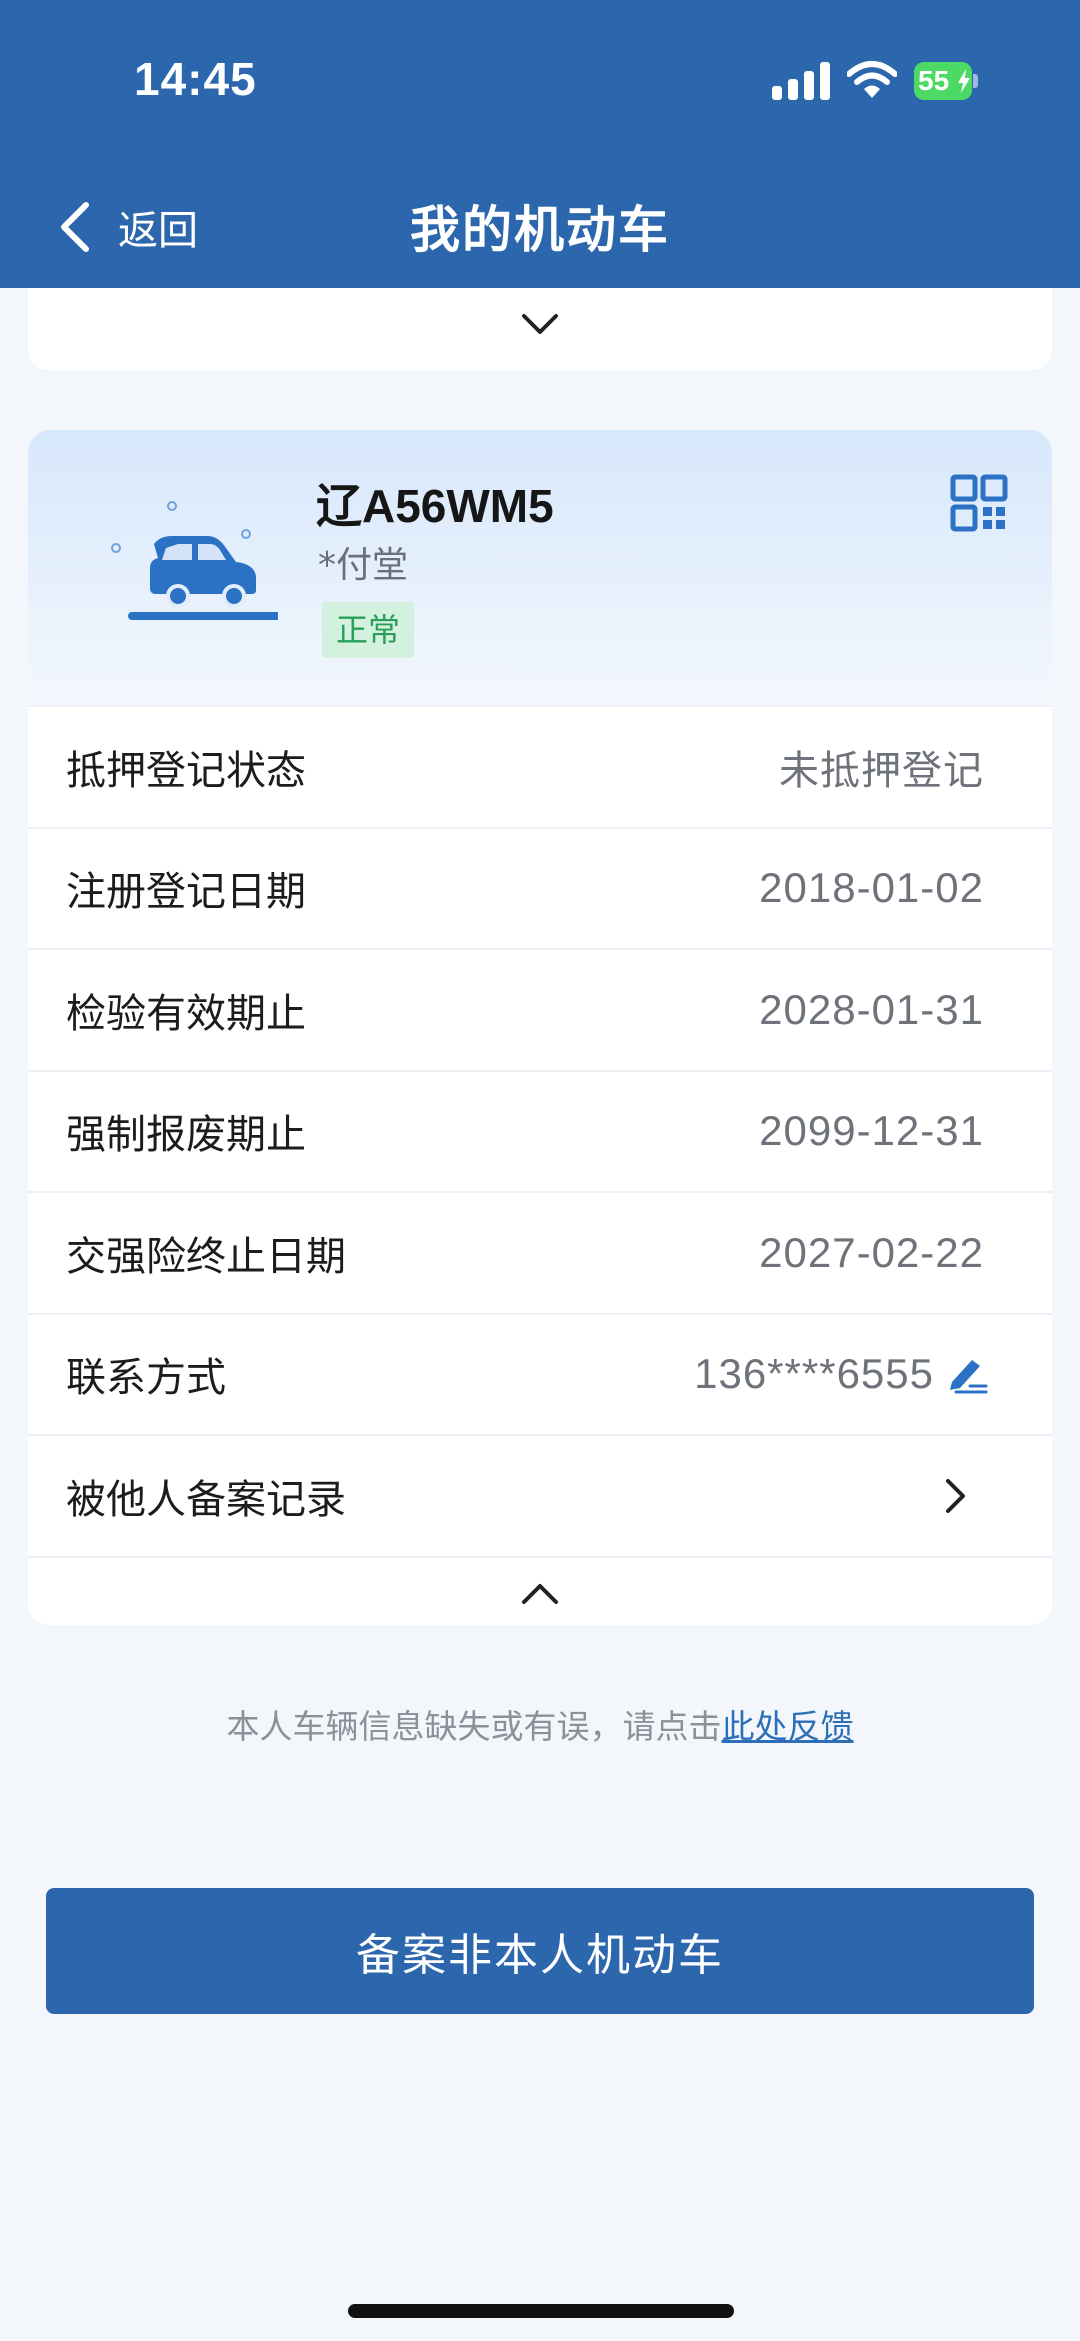 This screenshot has height=2341, width=1080. What do you see at coordinates (368, 630) in the screenshot?
I see `status-badge: 正常` at bounding box center [368, 630].